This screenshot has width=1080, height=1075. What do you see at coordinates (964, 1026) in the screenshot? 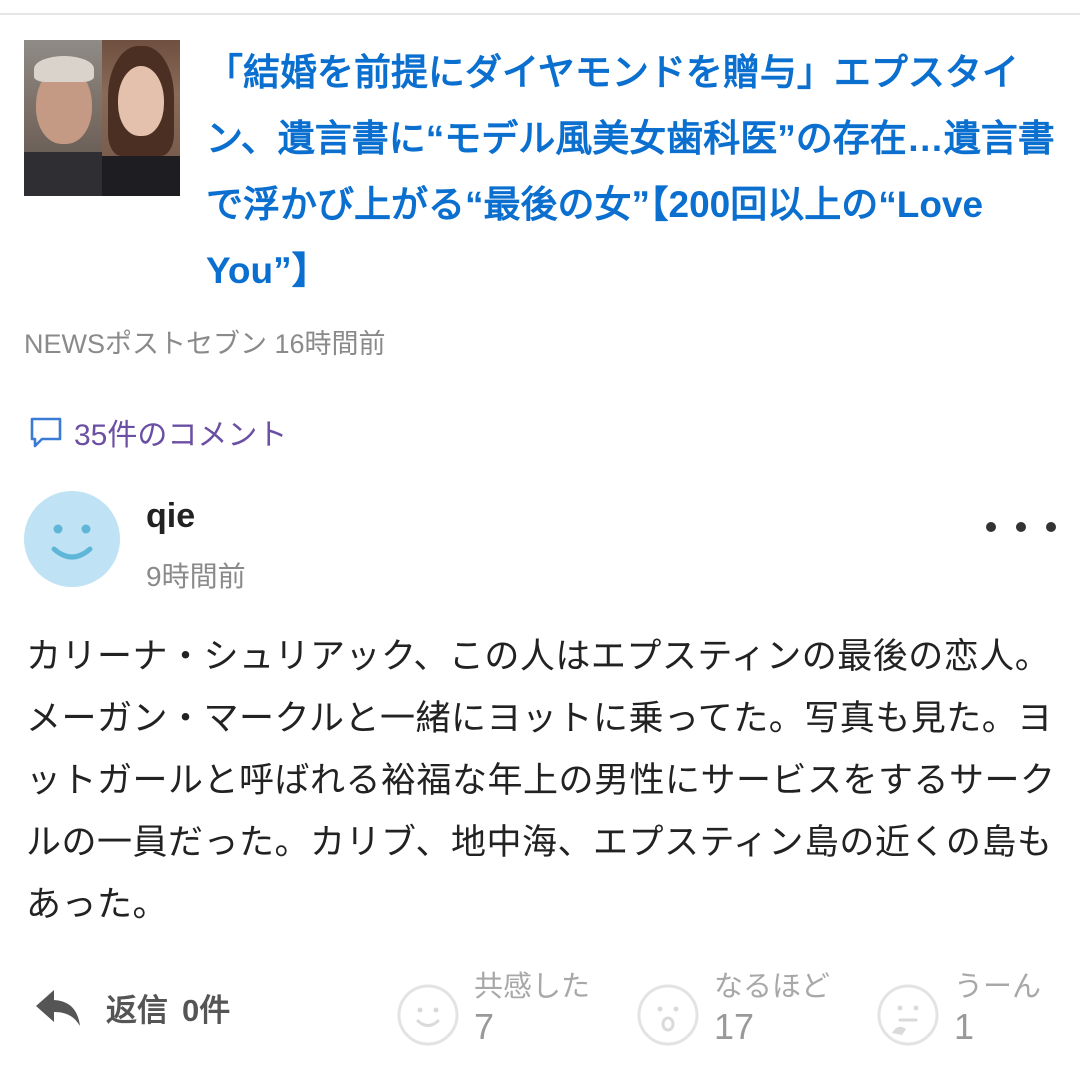
I see `reaction-count: 1` at bounding box center [964, 1026].